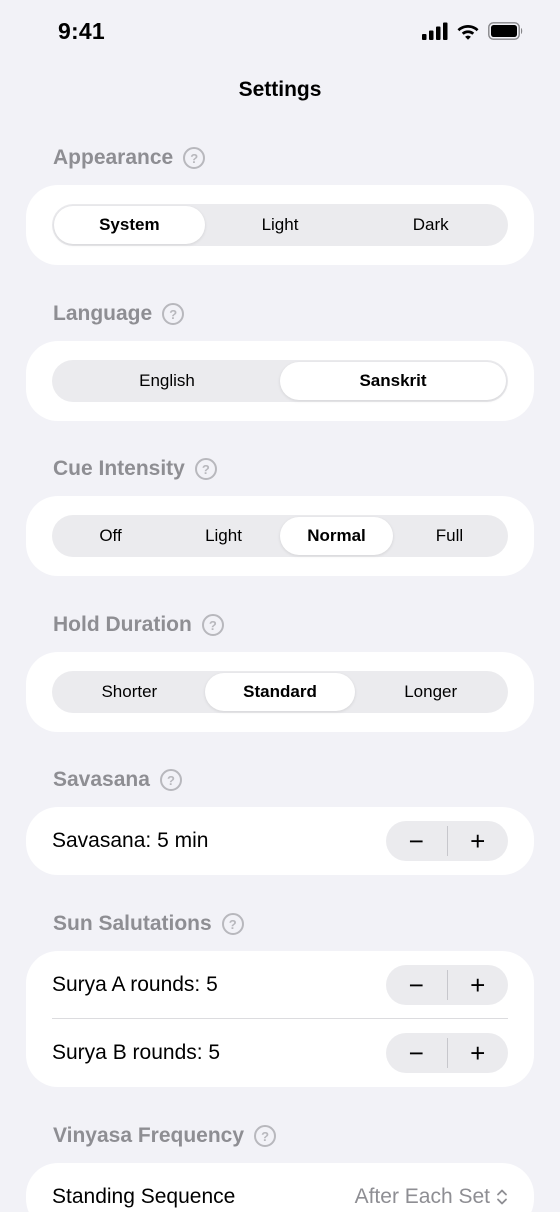  Describe the element at coordinates (113, 157) in the screenshot. I see `section-title: Appearance` at that location.